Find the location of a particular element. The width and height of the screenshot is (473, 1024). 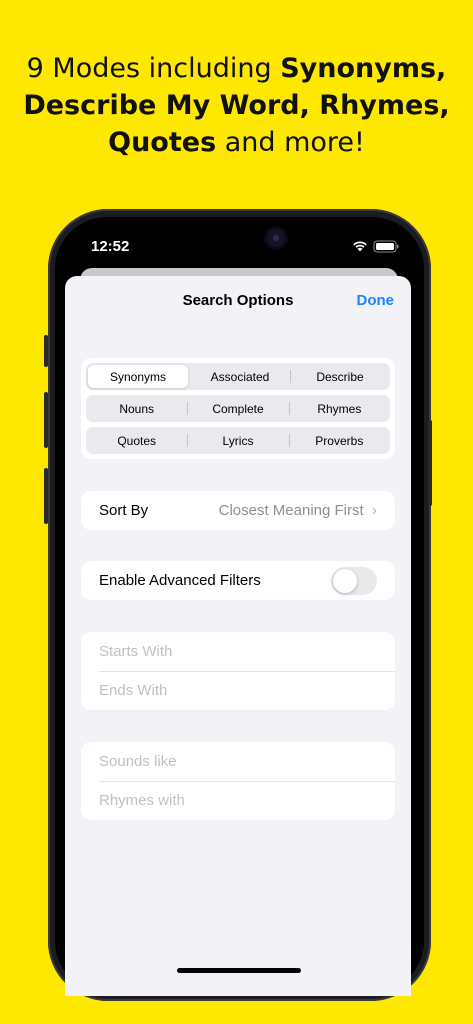

headline-line1-plain: 9 Modes including is located at coordinates (153, 68).